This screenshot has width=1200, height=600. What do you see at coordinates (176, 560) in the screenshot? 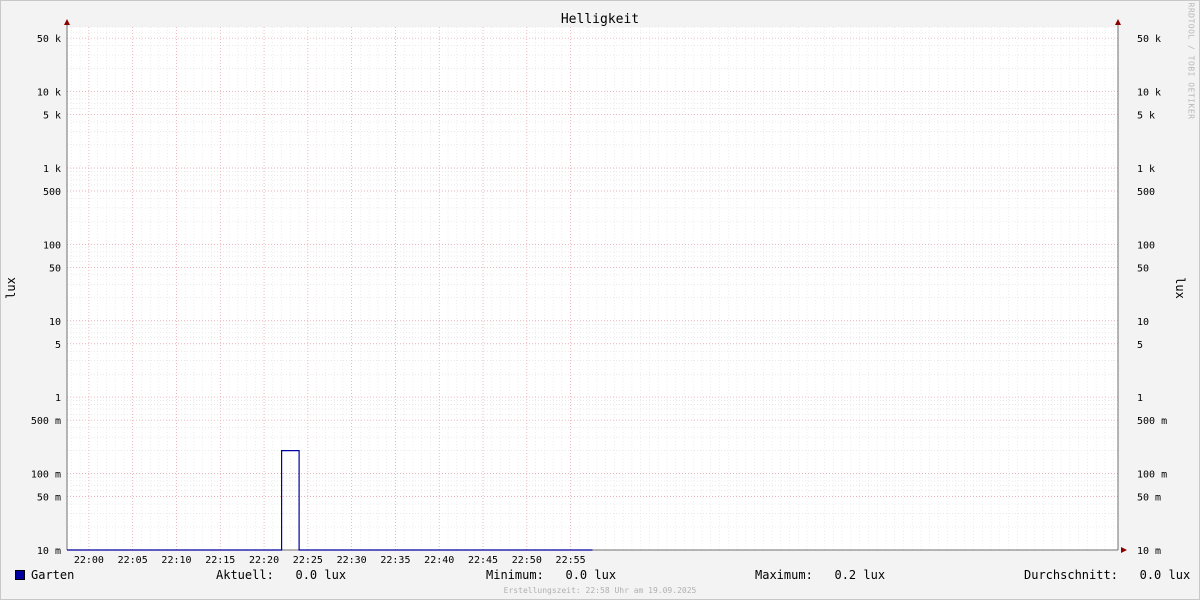
I see `x-tick-label: 22:10` at bounding box center [176, 560].